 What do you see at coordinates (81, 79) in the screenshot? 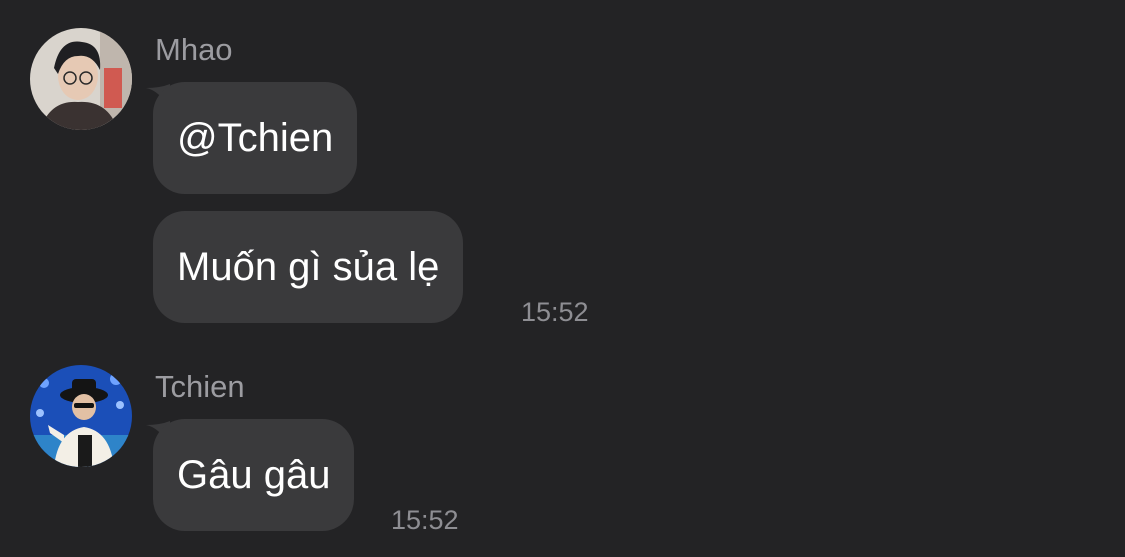
I see `sender-avatar-mhao` at bounding box center [81, 79].